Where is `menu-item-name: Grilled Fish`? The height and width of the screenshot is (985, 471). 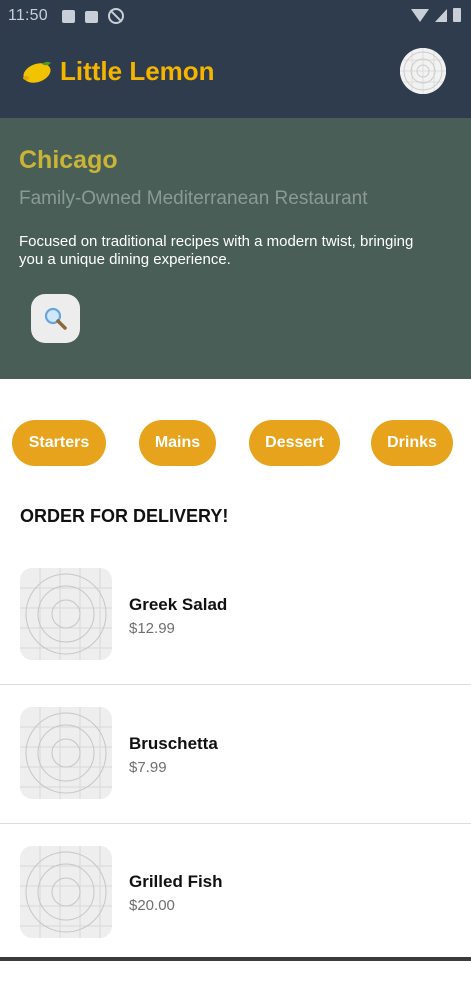 menu-item-name: Grilled Fish is located at coordinates (176, 881).